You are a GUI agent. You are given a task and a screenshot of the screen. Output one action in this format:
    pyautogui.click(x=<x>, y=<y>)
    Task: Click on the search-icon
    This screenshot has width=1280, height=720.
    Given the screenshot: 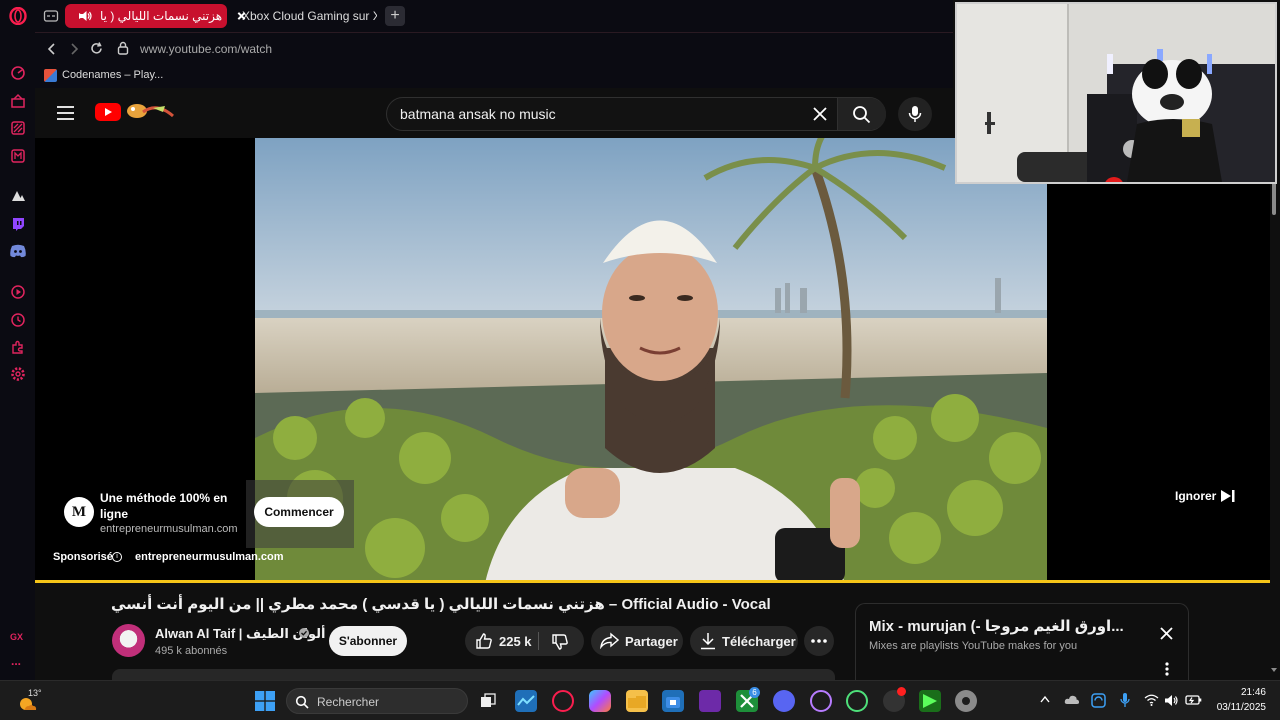 What is the action you would take?
    pyautogui.click(x=302, y=702)
    